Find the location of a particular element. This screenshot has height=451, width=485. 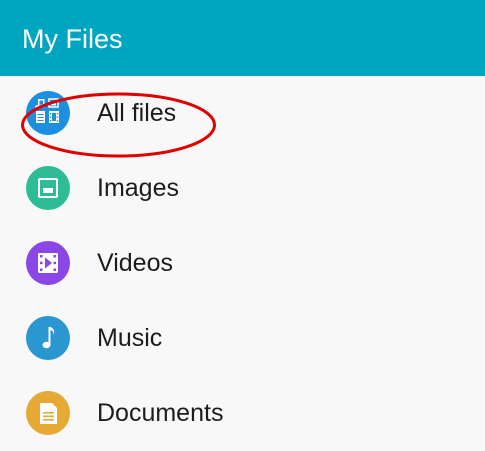

document-icon is located at coordinates (48, 413).